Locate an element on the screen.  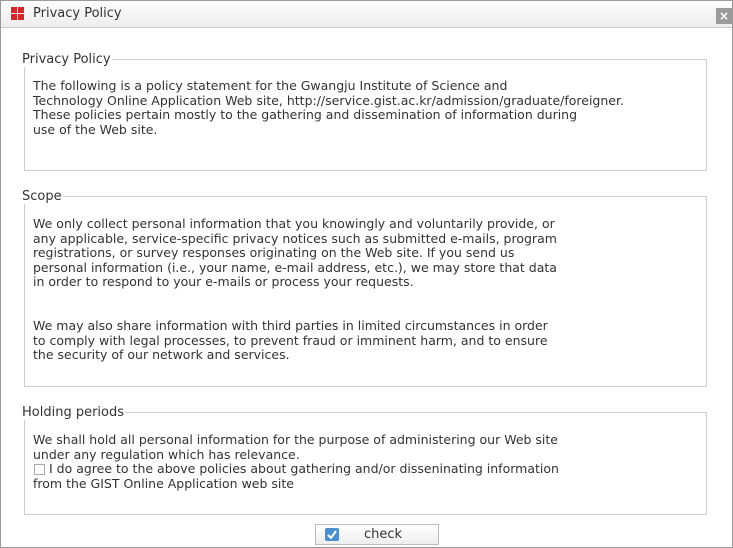
windows-grid-icon is located at coordinates (17, 13).